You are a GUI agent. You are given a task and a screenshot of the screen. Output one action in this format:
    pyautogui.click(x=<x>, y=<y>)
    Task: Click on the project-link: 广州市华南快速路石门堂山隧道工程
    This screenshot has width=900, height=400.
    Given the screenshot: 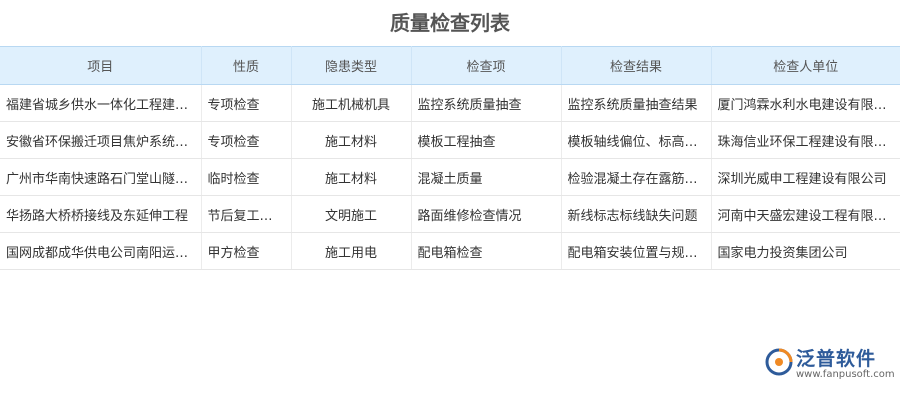 What is the action you would take?
    pyautogui.click(x=101, y=177)
    